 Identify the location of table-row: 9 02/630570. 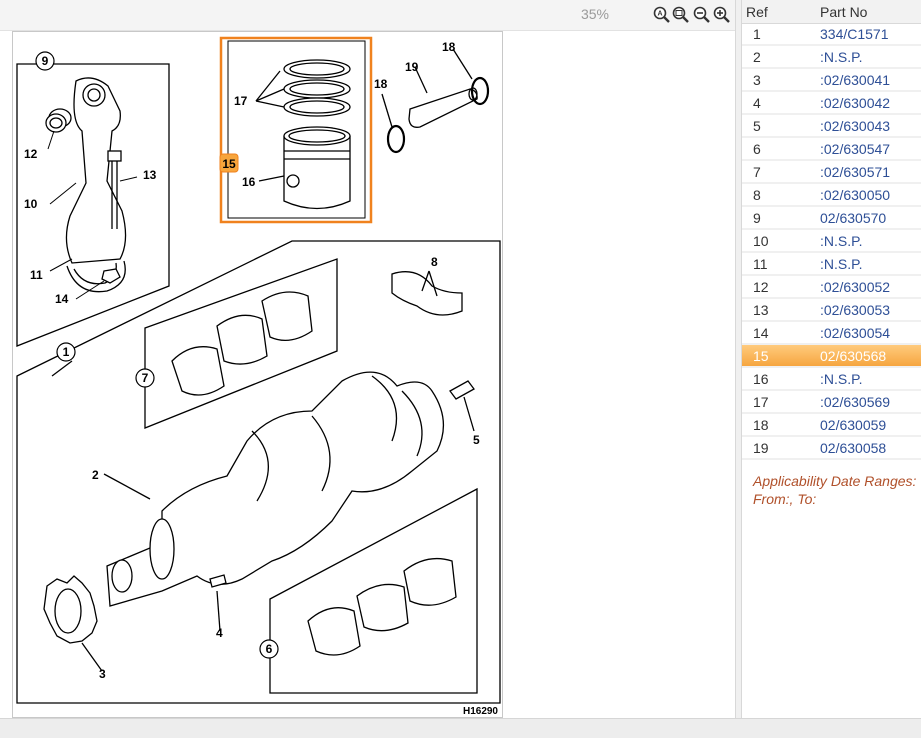
(831, 218).